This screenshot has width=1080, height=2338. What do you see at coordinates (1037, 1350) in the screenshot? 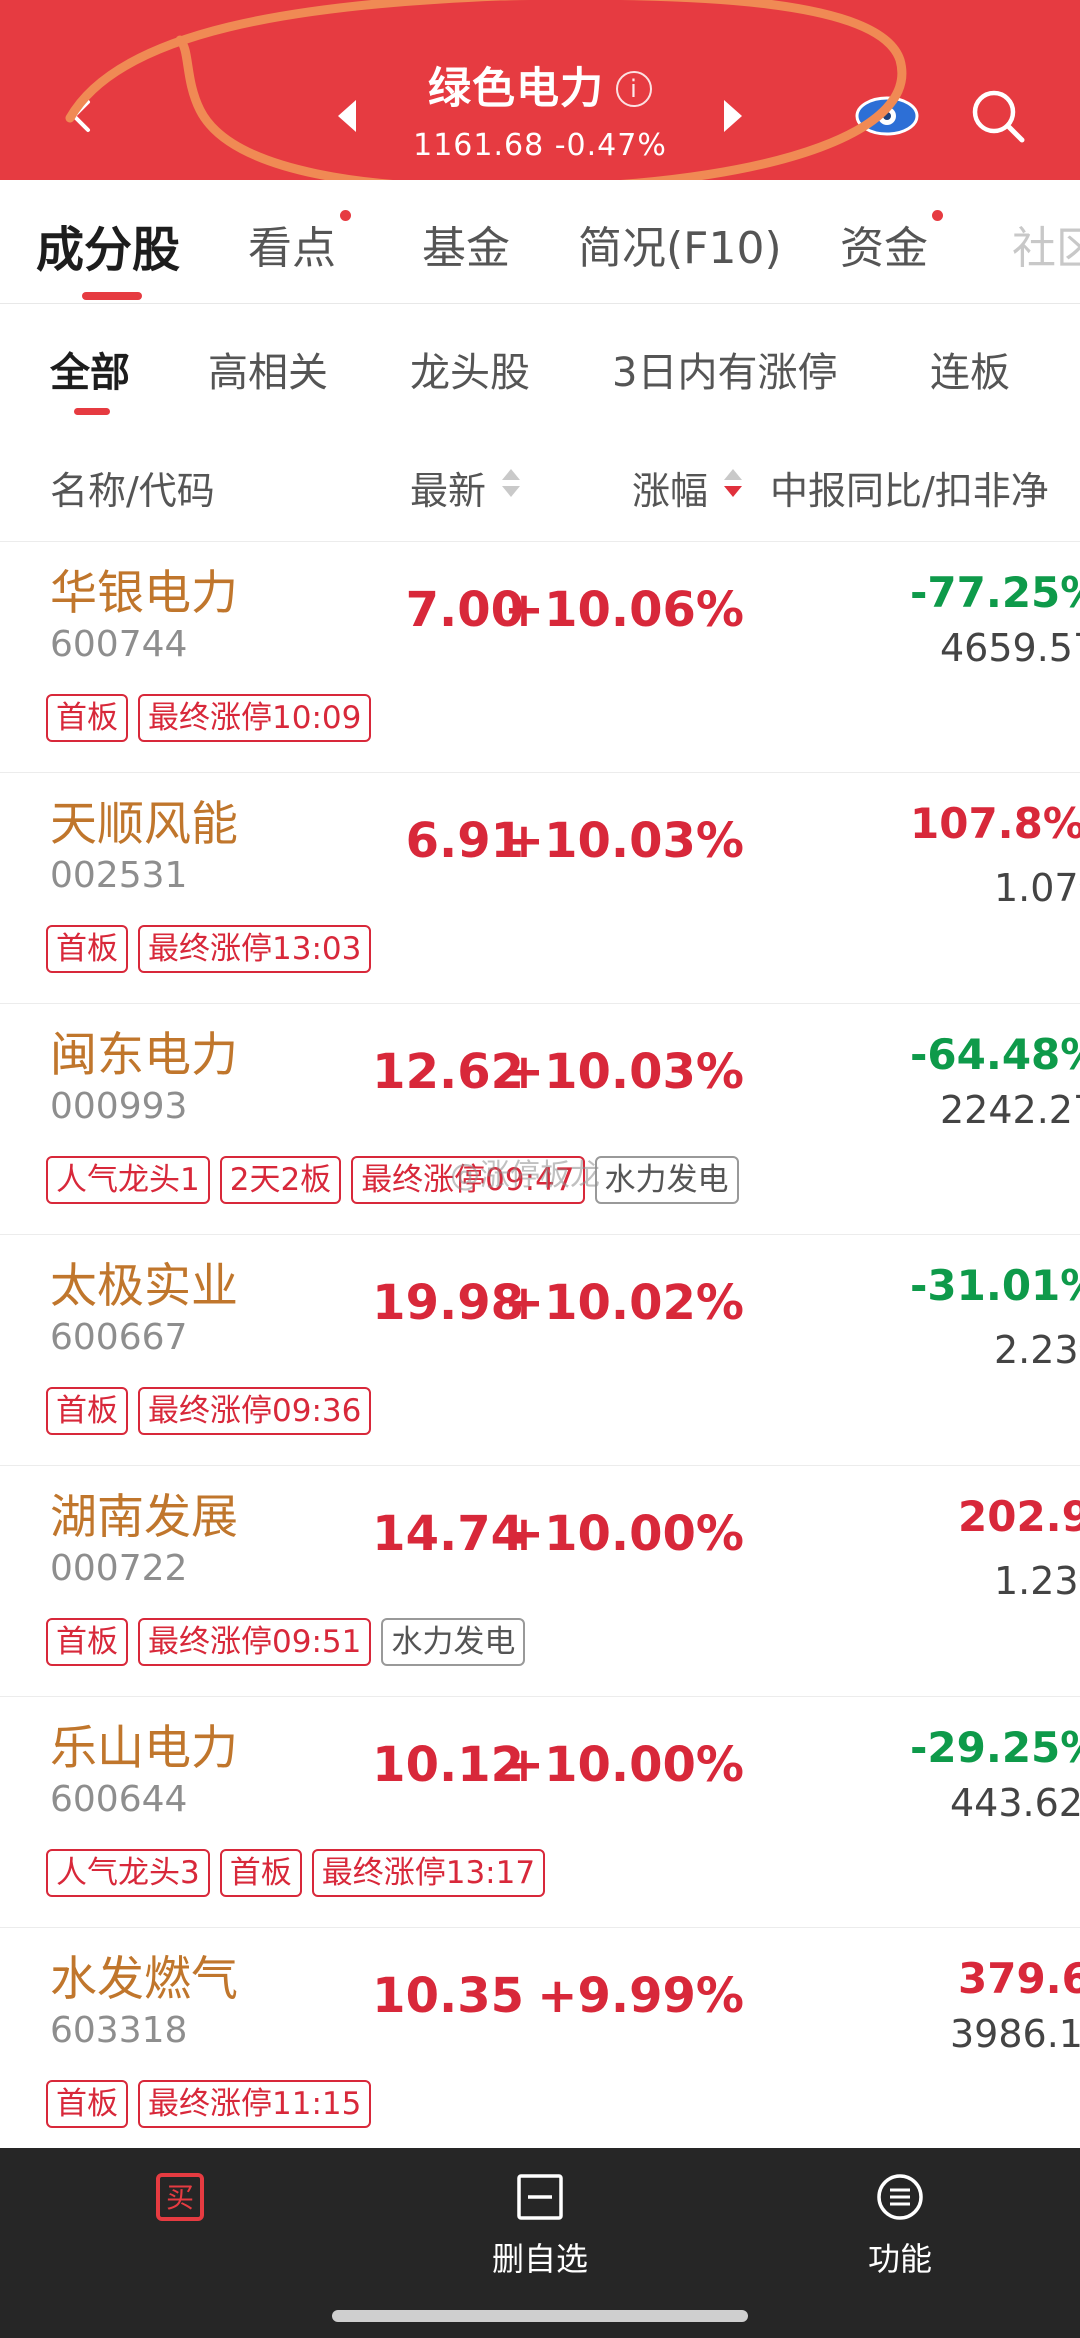
I see `stock-net-profit: 2.23亿` at bounding box center [1037, 1350].